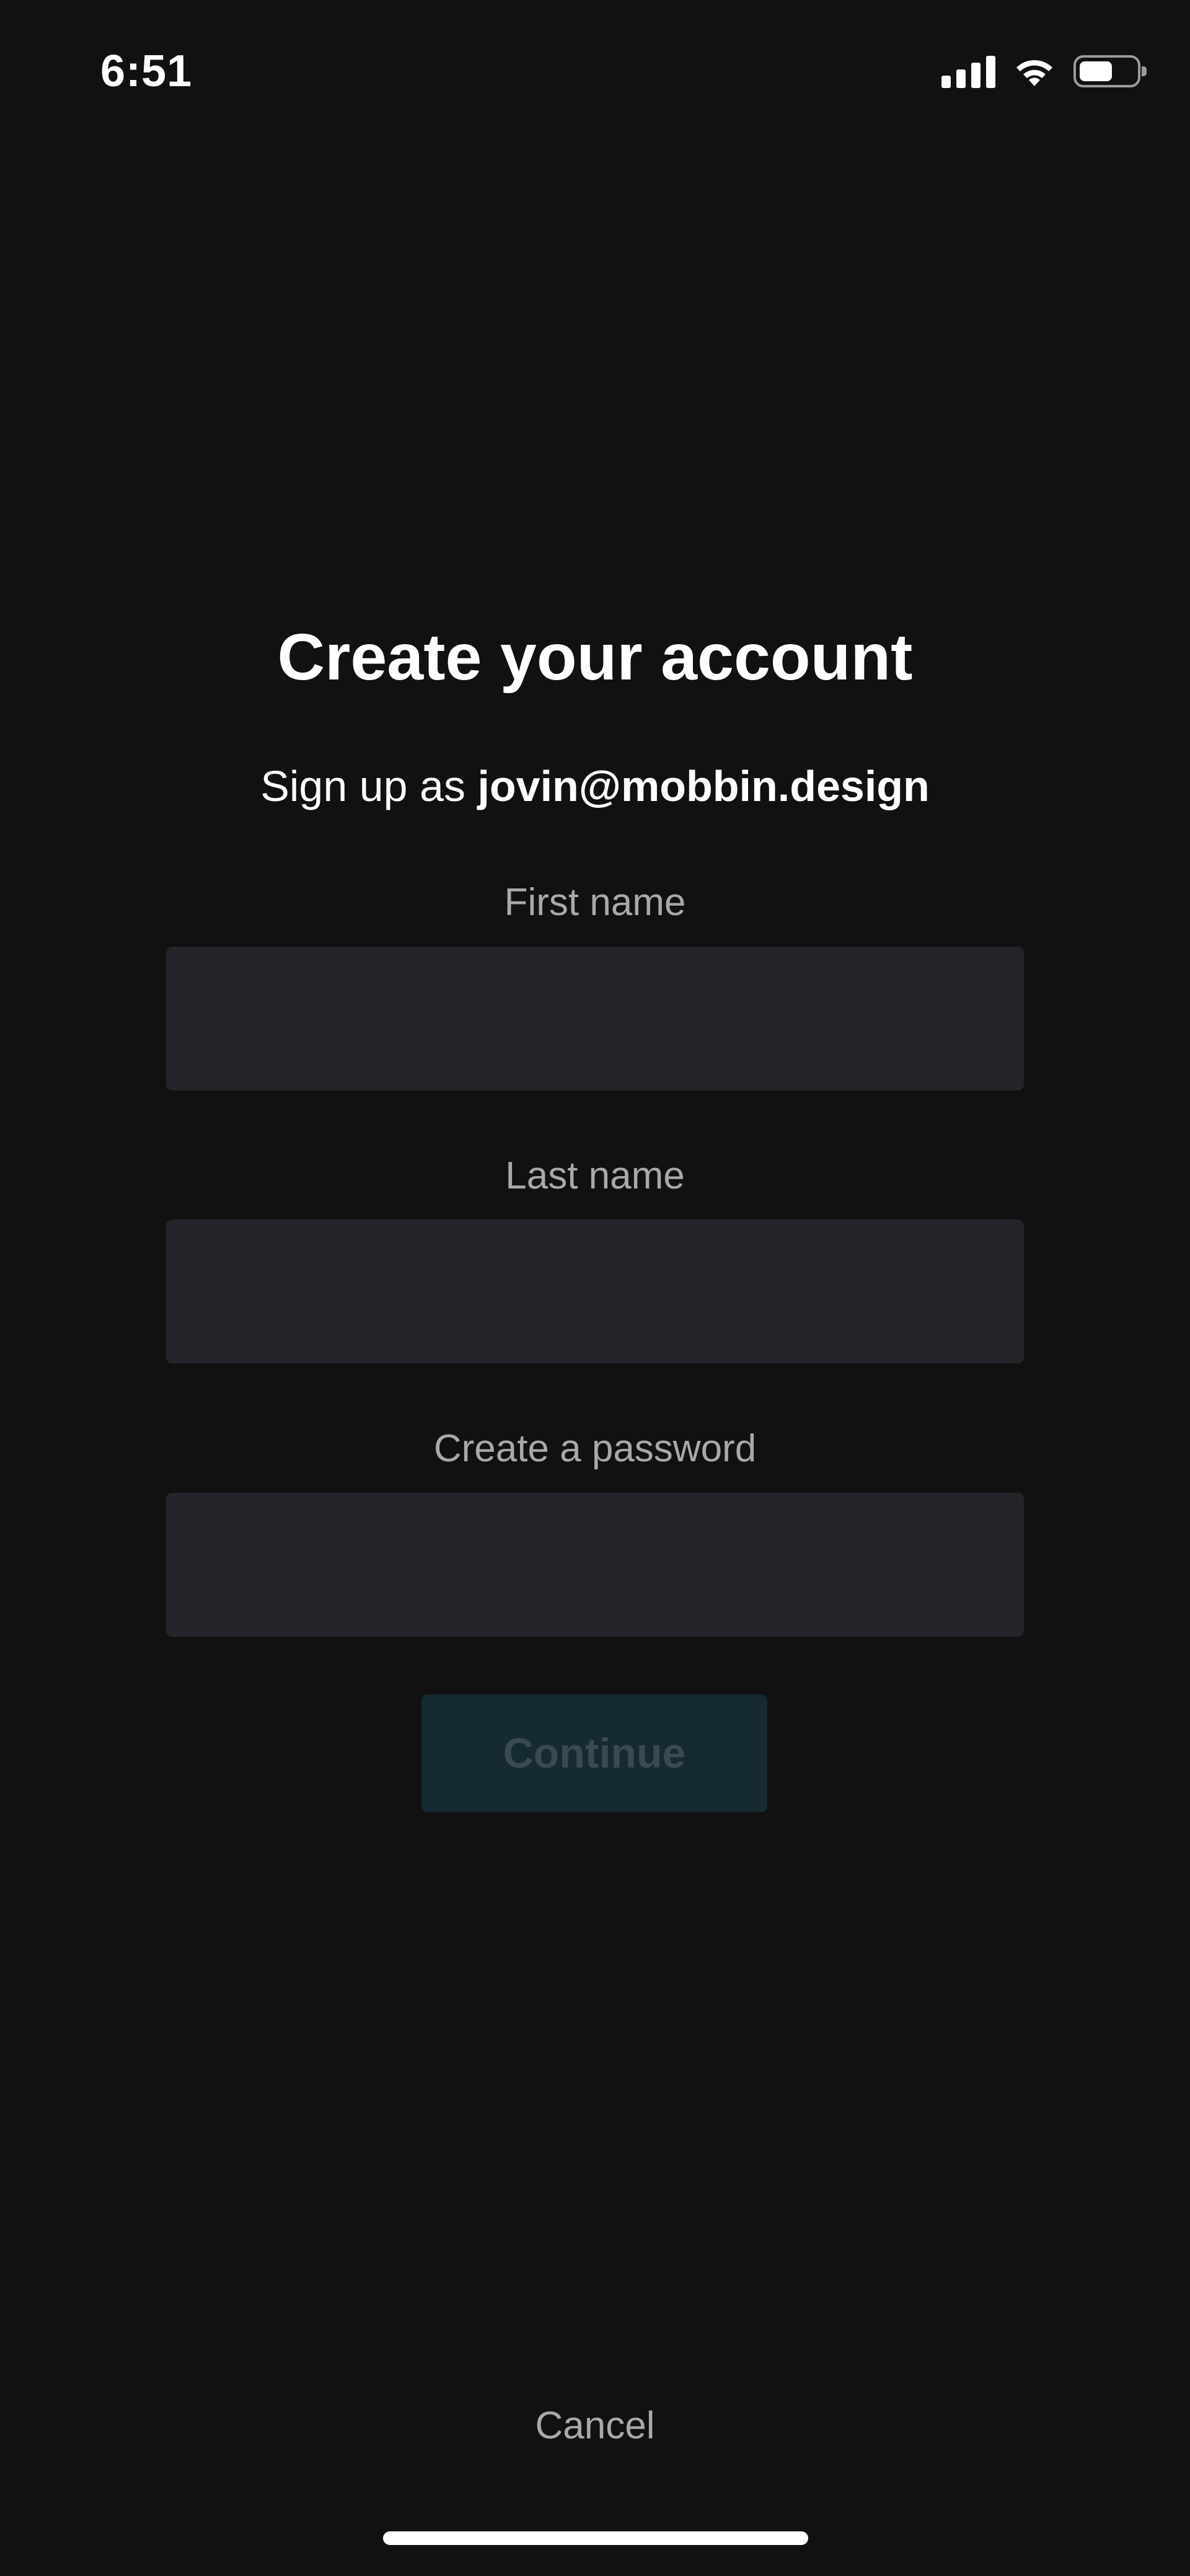 Image resolution: width=1190 pixels, height=2576 pixels. I want to click on signup-email: jovin@mobbin.design, so click(703, 786).